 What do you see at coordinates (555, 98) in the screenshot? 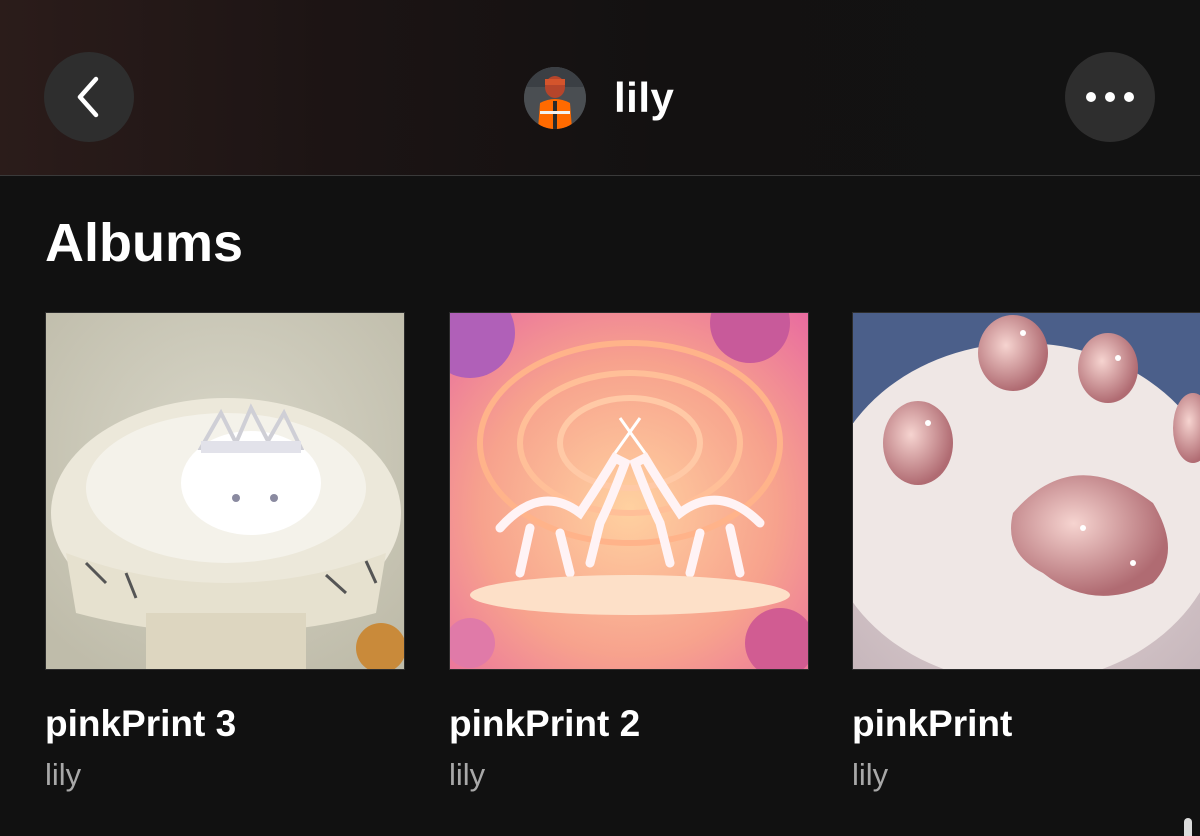
I see `avatar` at bounding box center [555, 98].